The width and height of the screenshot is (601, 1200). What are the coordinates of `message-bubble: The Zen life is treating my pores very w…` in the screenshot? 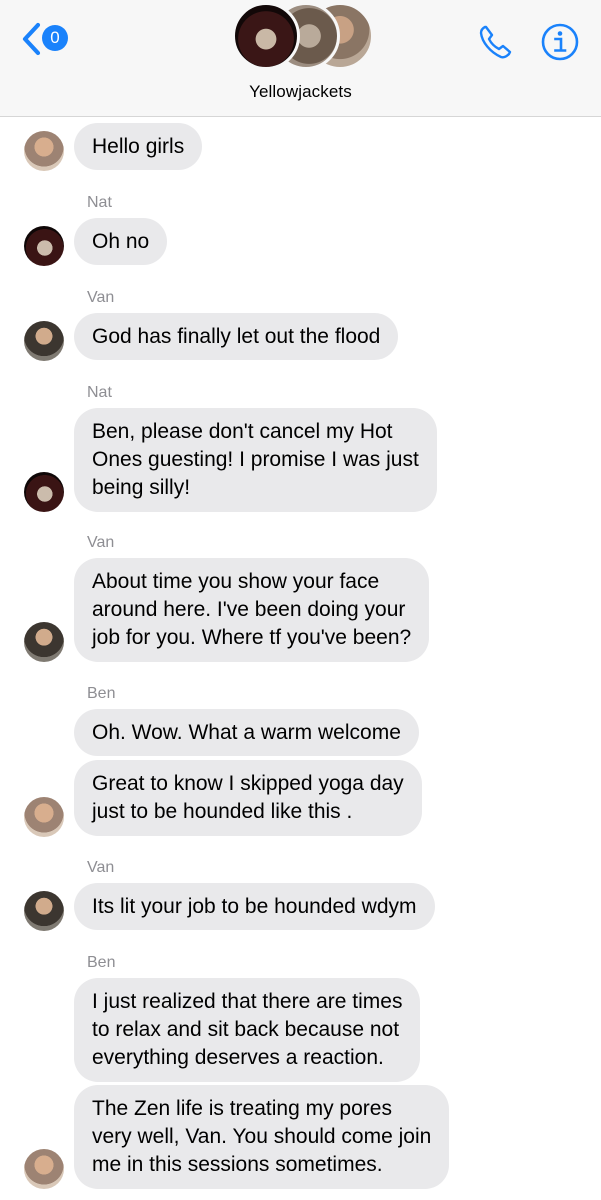 It's located at (262, 1137).